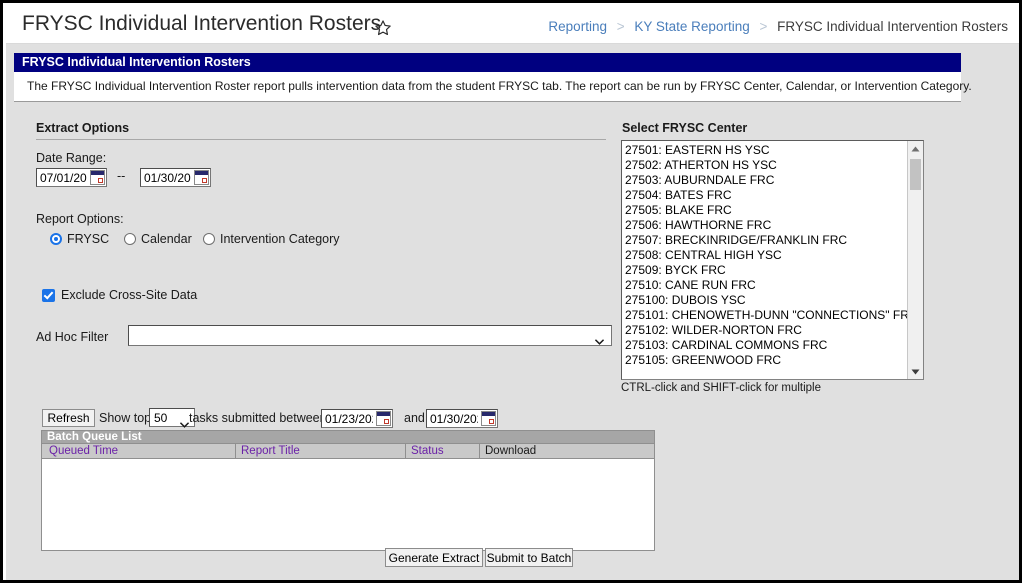 This screenshot has height=583, width=1022. I want to click on list-item: 27508: CENTRAL HIGH YSC, so click(765, 255).